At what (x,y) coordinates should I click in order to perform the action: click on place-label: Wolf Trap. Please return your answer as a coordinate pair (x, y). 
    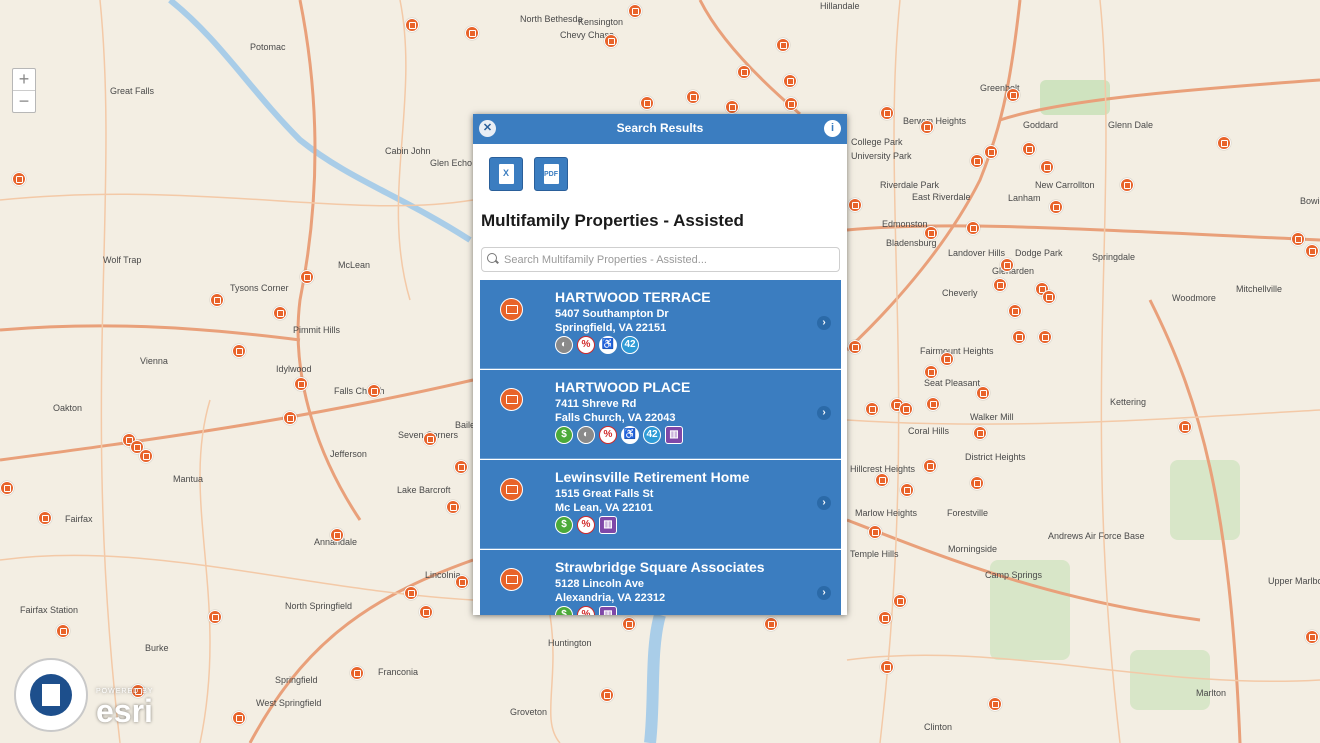
    Looking at the image, I should click on (122, 260).